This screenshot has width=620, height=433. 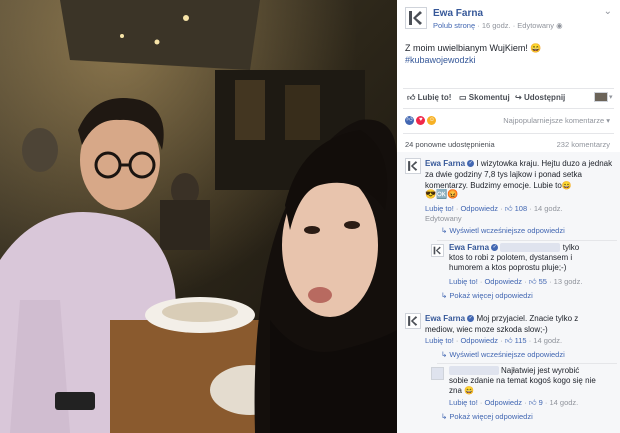 I want to click on like-button: 👍︎ Lubię to!, so click(x=429, y=98).